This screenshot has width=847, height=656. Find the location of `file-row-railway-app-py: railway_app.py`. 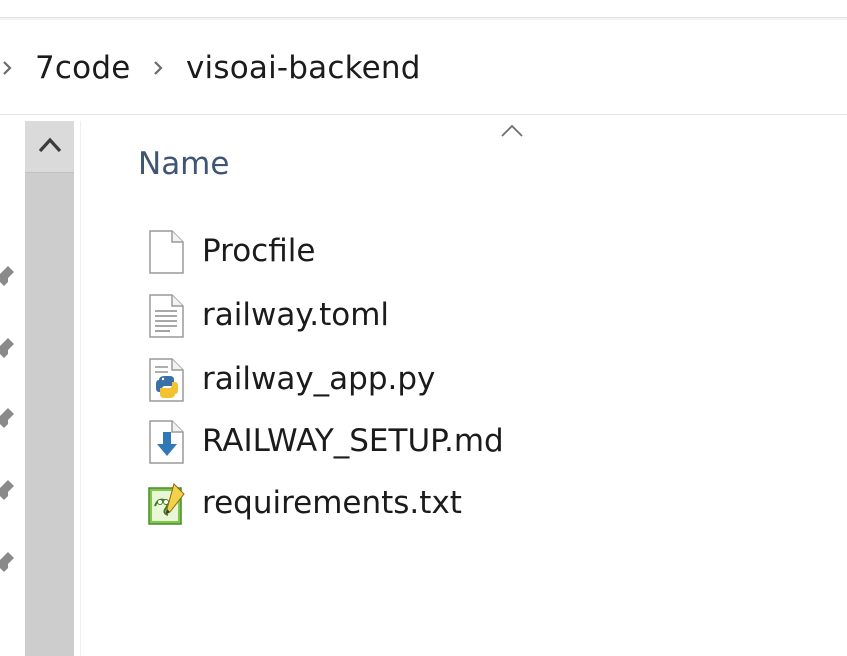

file-row-railway-app-py: railway_app.py is located at coordinates (370, 380).